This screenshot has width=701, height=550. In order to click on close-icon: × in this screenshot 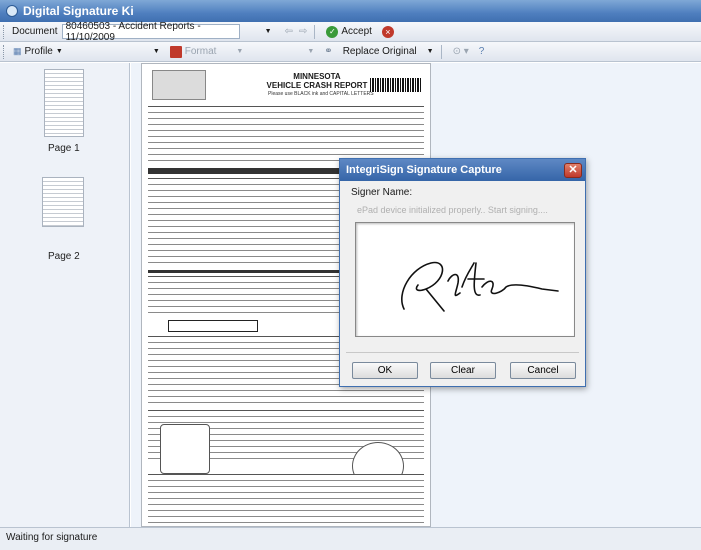, I will do `click(387, 31)`.